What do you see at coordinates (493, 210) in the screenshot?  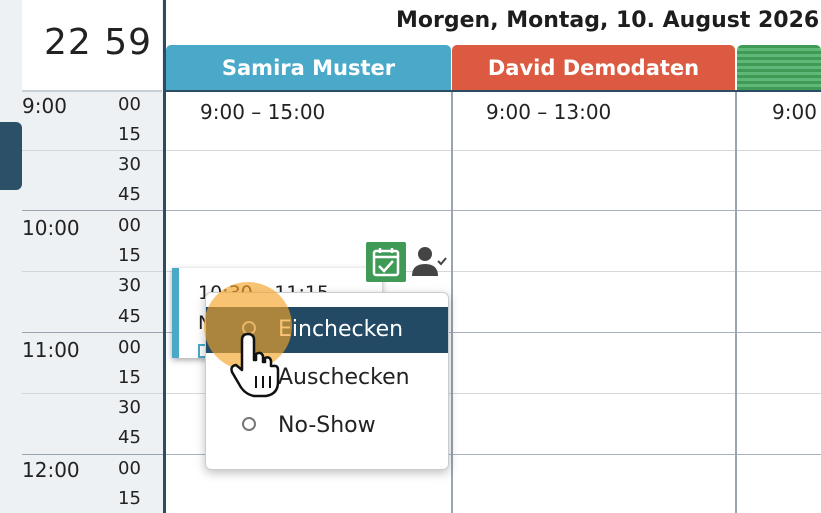 I see `grid-hour-line` at bounding box center [493, 210].